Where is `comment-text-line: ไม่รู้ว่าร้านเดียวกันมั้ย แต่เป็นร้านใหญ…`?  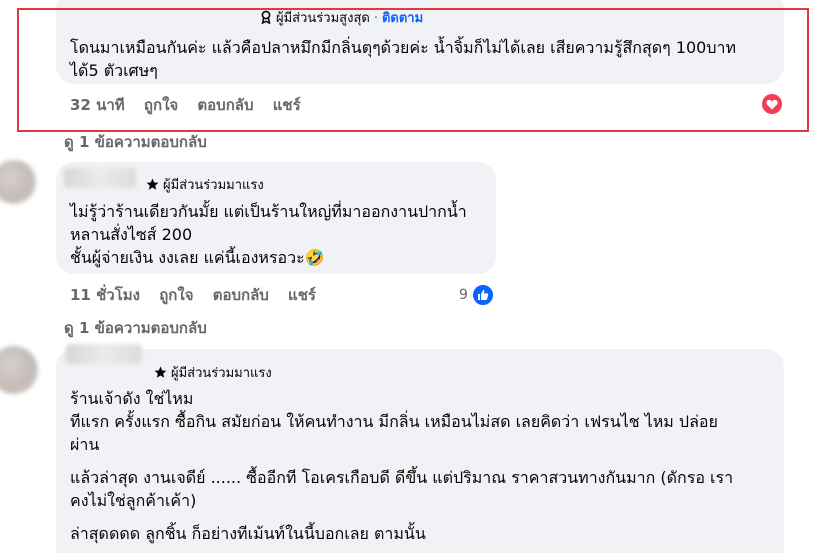 comment-text-line: ไม่รู้ว่าร้านเดียวกันมั้ย แต่เป็นร้านใหญ… is located at coordinates (268, 211).